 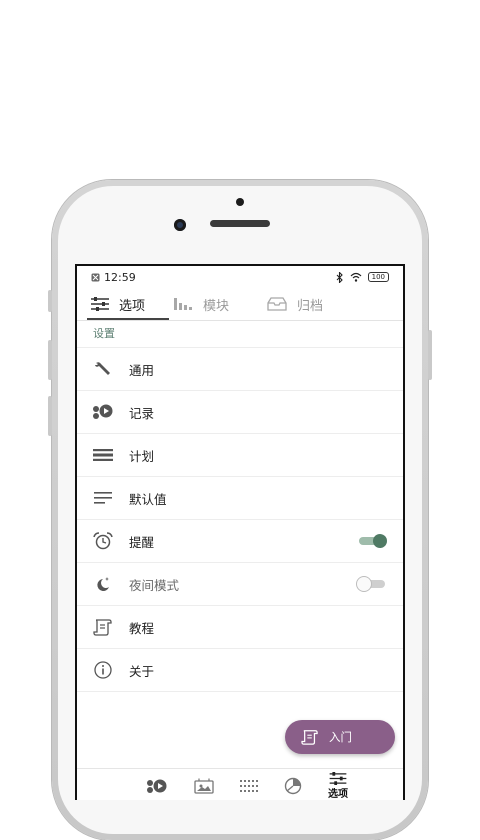 What do you see at coordinates (142, 370) in the screenshot?
I see `menu-item-label: 通用` at bounding box center [142, 370].